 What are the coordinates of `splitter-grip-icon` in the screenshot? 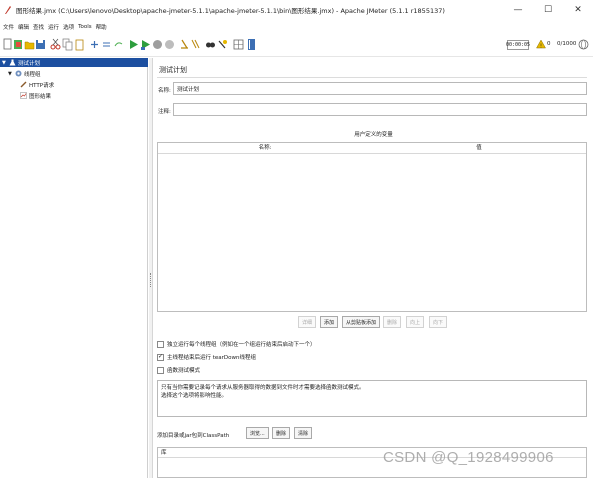 It's located at (151, 280).